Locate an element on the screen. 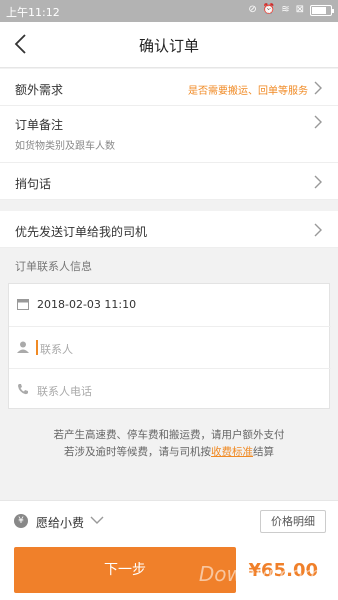 The height and width of the screenshot is (600, 338). extra-needs-row: 额外需求 是否需要搬运、回单等服务 is located at coordinates (169, 87).